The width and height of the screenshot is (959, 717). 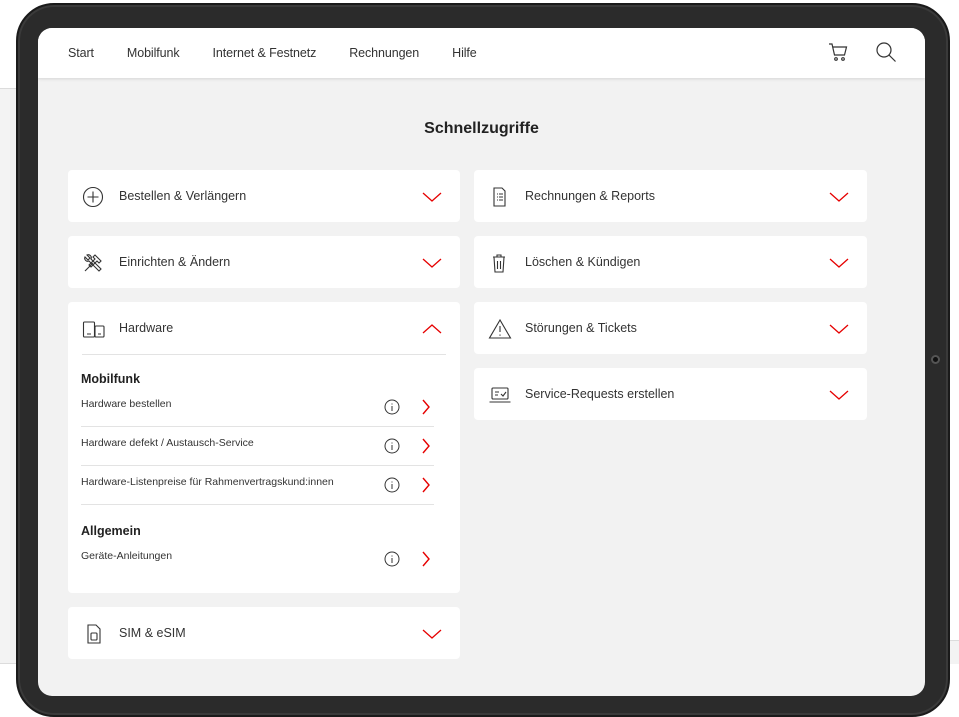 I want to click on card-rechnungen-reports: Rechnungen & Reports, so click(x=670, y=196).